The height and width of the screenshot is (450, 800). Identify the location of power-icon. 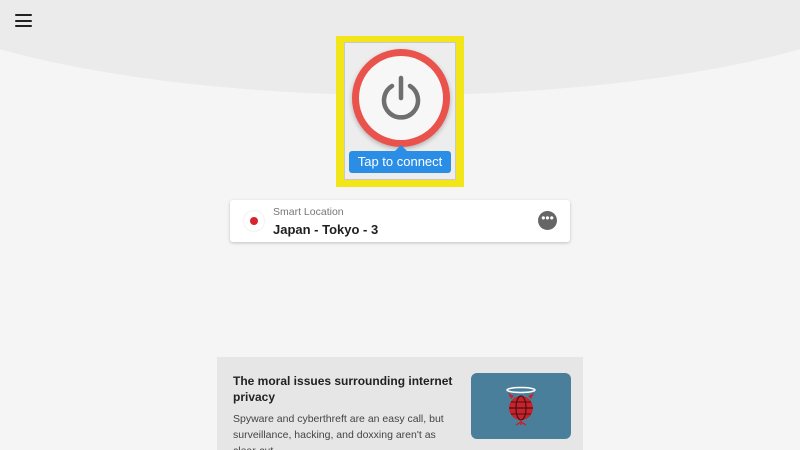
(401, 97).